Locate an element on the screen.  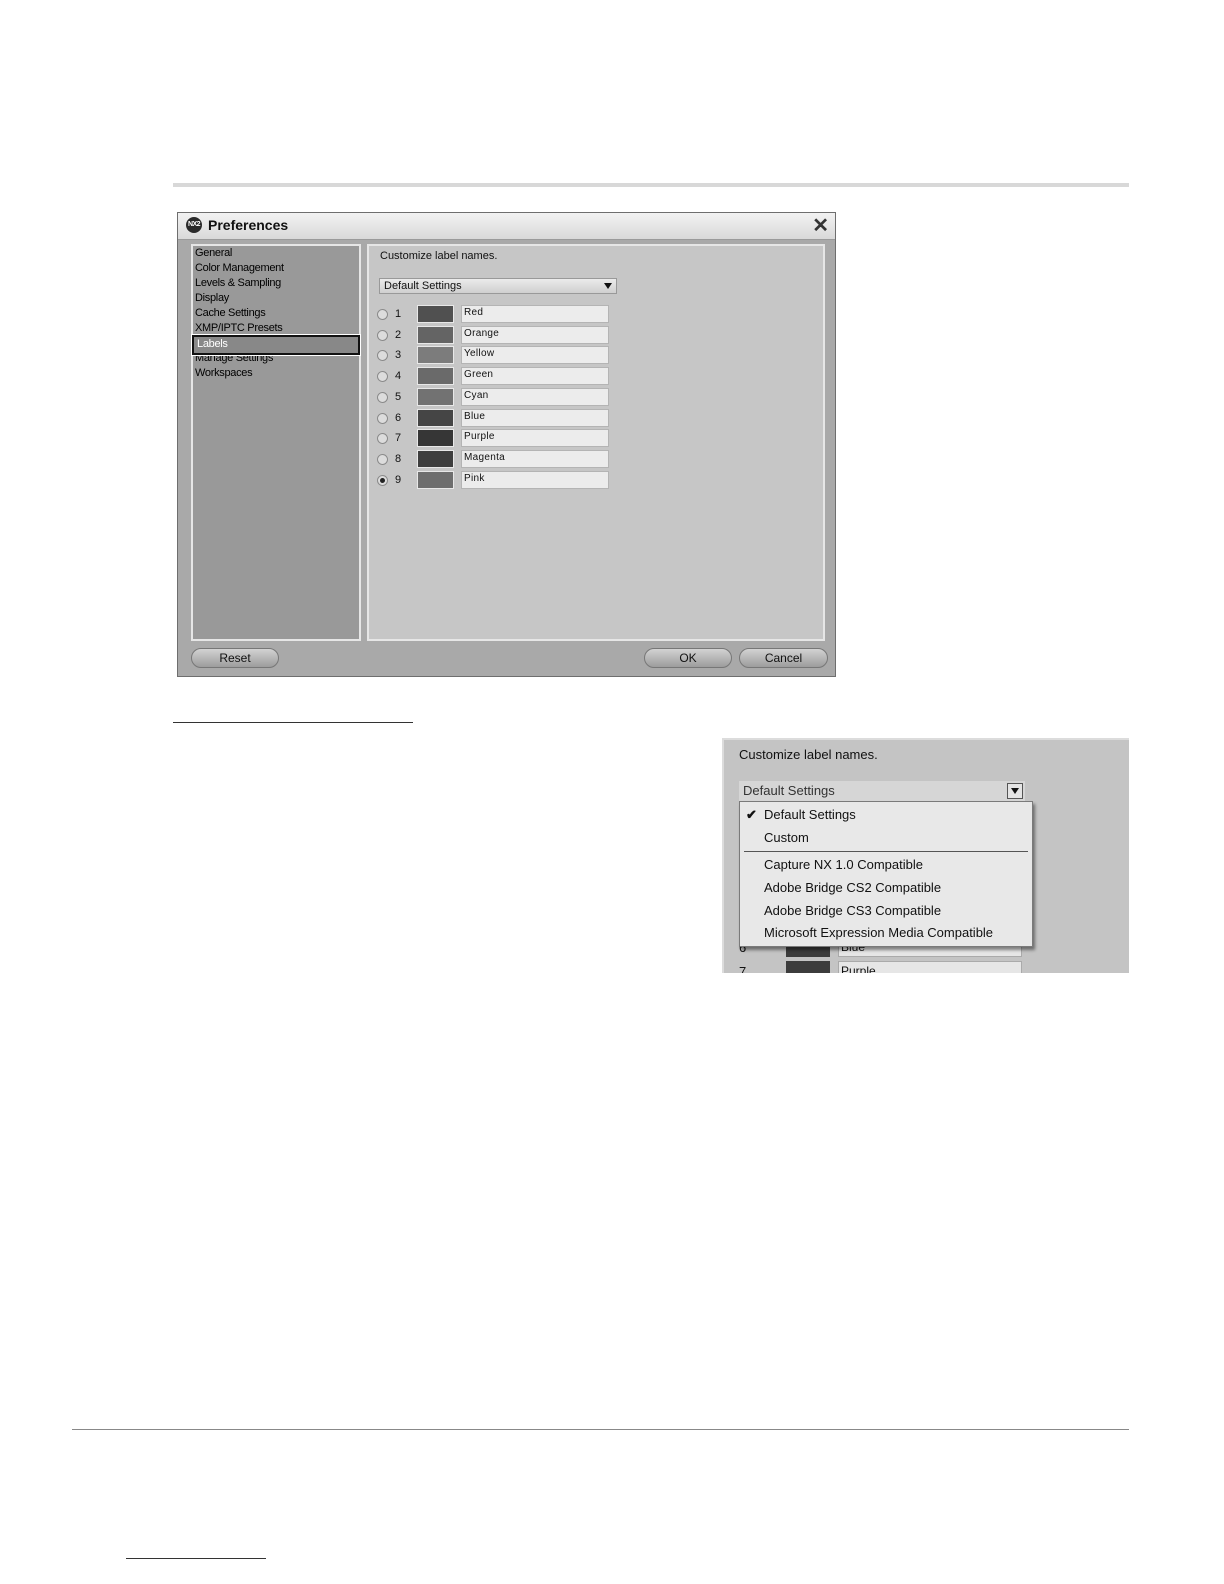
footer-link-underline is located at coordinates (196, 1558).